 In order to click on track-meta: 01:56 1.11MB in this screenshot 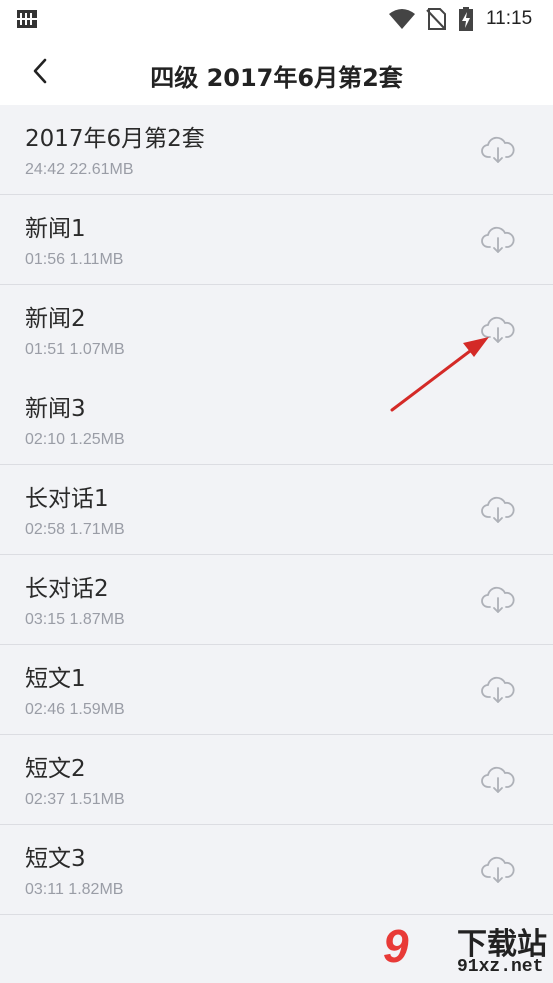, I will do `click(74, 259)`.